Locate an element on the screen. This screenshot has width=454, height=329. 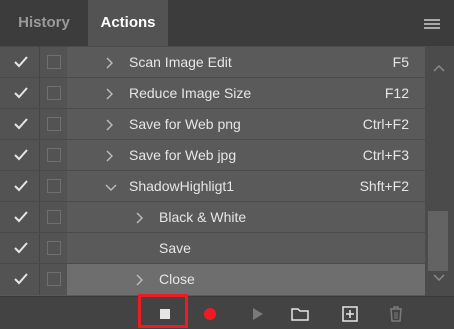
action-label: ShadowHighligt1 is located at coordinates (182, 186).